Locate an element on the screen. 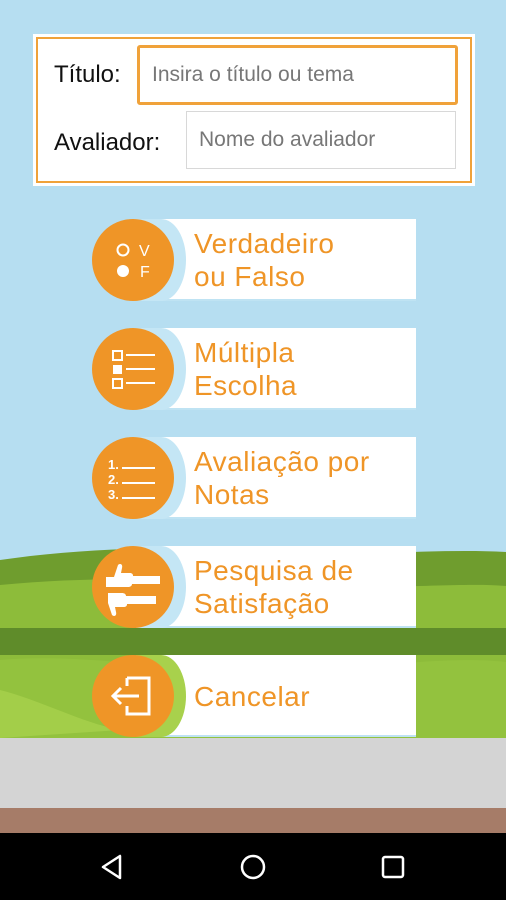 Image resolution: width=506 pixels, height=900 pixels. option-label-line1: Múltipla is located at coordinates (244, 352).